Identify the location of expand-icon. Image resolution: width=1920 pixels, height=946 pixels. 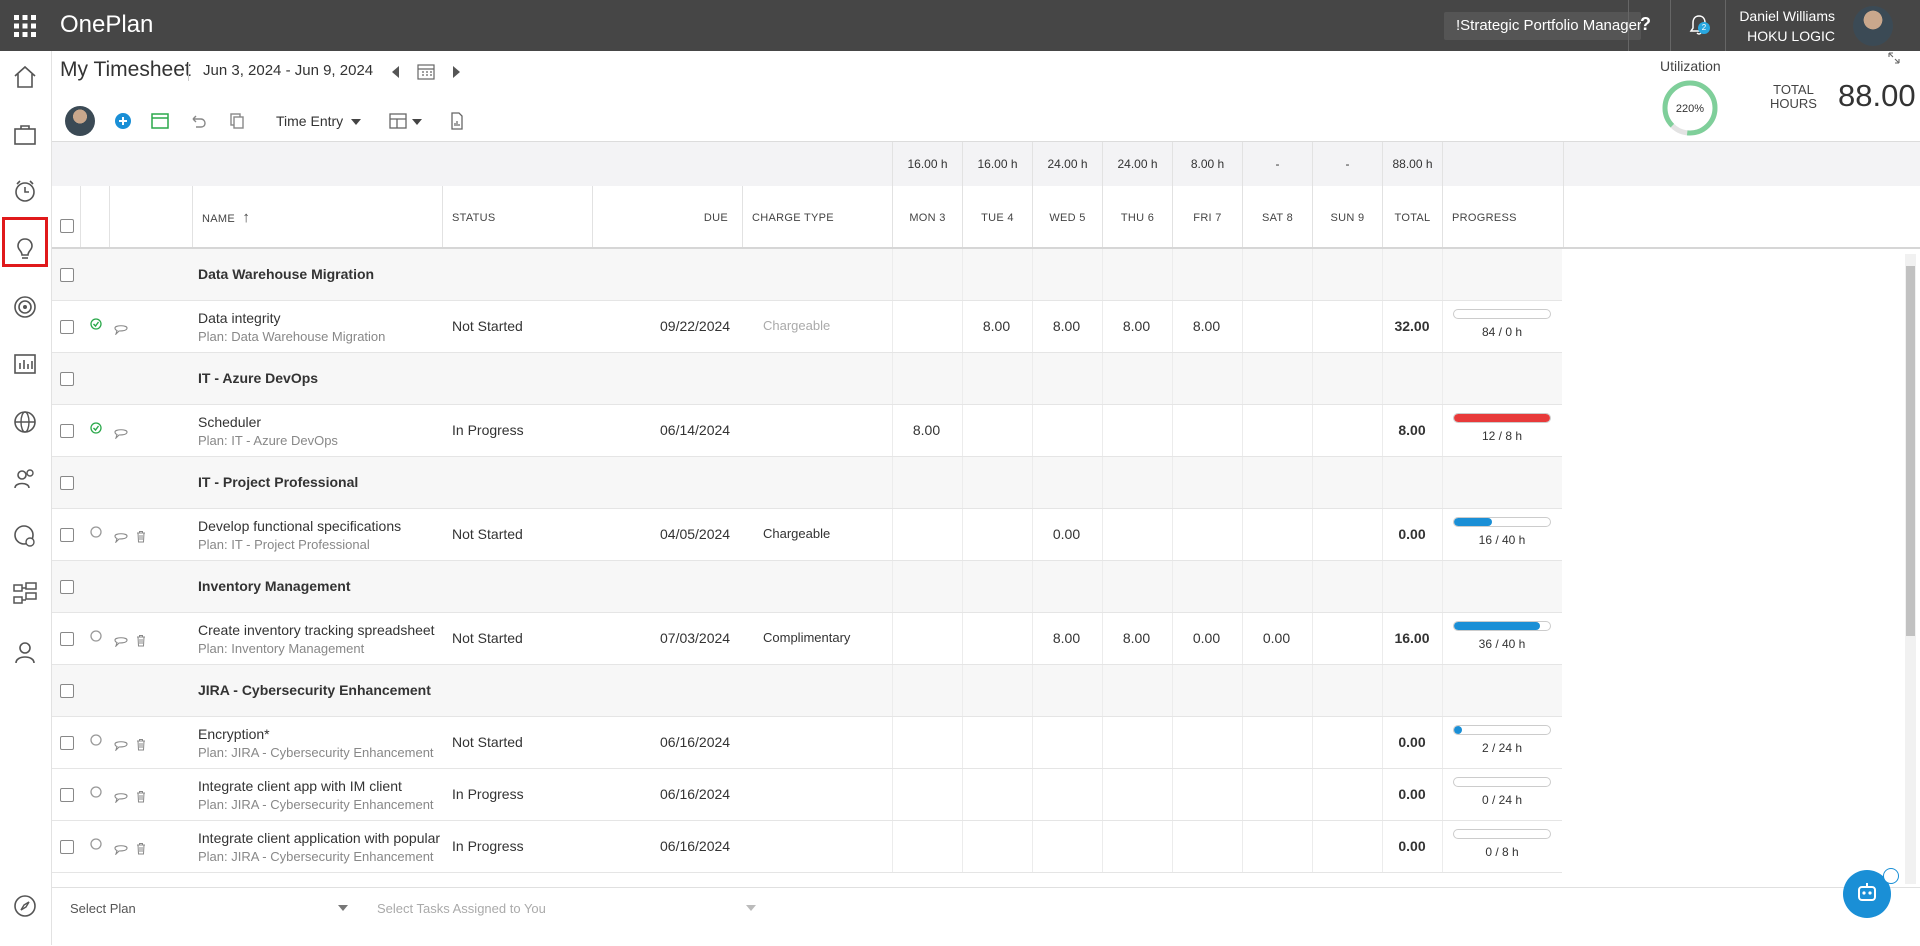
(1894, 58).